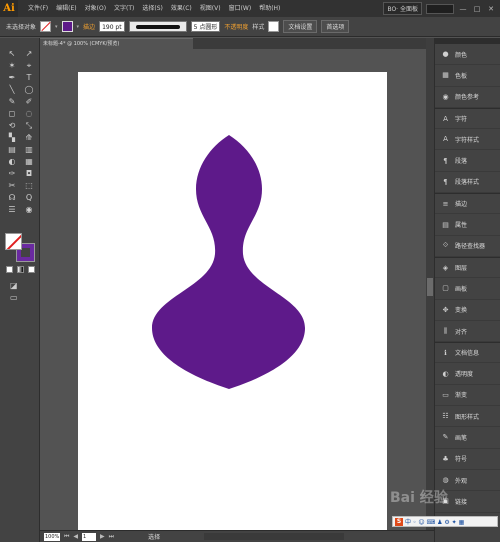 The height and width of the screenshot is (542, 500). What do you see at coordinates (467, 161) in the screenshot?
I see `panel-paragraph: ¶ 段落` at bounding box center [467, 161].